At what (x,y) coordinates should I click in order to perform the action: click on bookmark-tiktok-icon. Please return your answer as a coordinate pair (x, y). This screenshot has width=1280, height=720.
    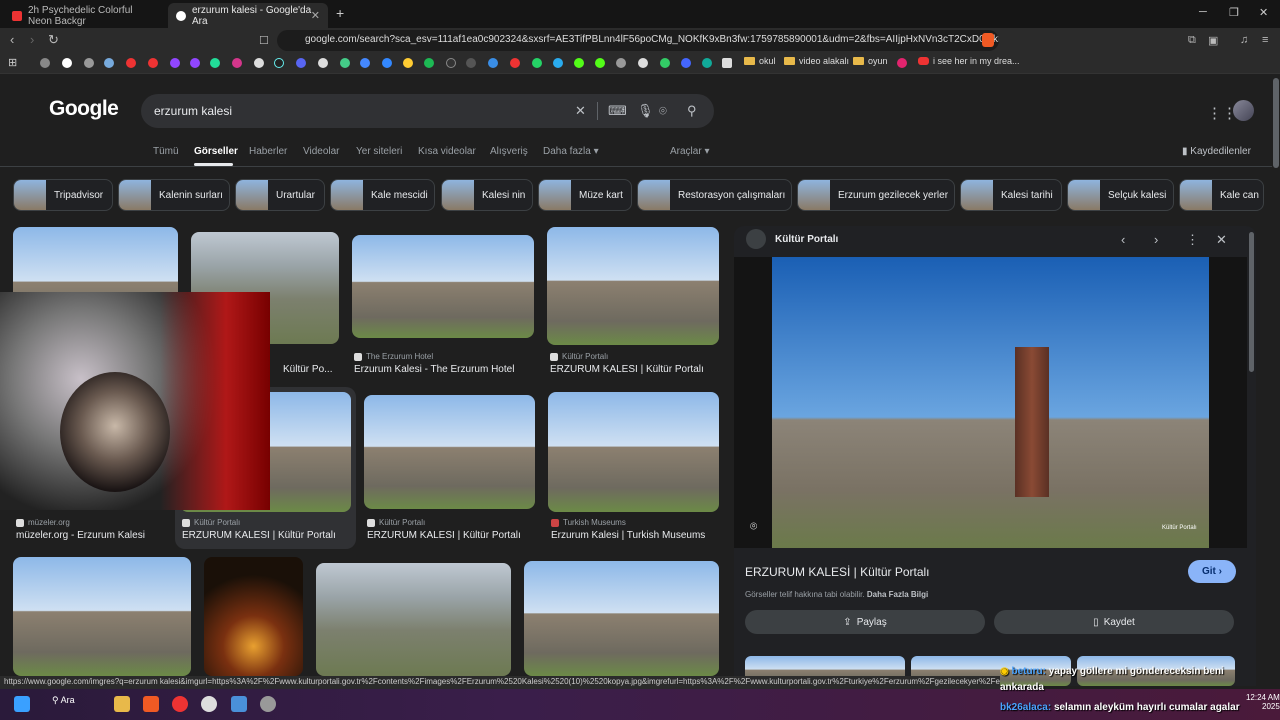
    Looking at the image, I should click on (279, 63).